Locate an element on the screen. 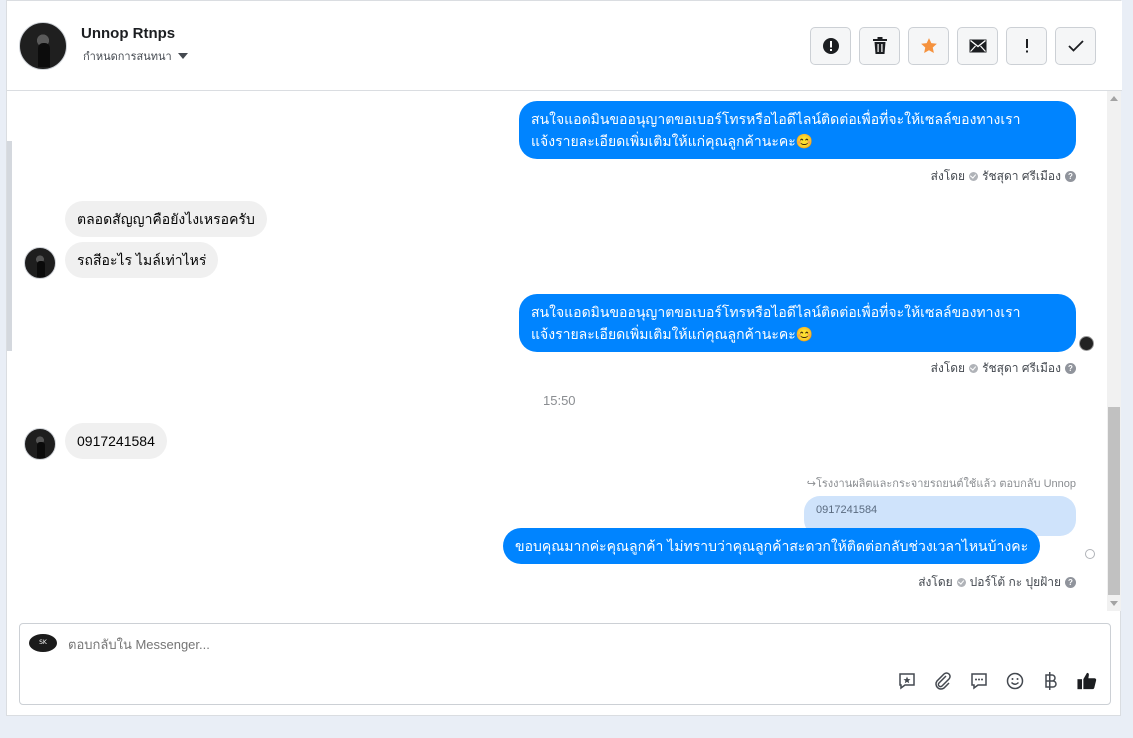  done-button is located at coordinates (1075, 46).